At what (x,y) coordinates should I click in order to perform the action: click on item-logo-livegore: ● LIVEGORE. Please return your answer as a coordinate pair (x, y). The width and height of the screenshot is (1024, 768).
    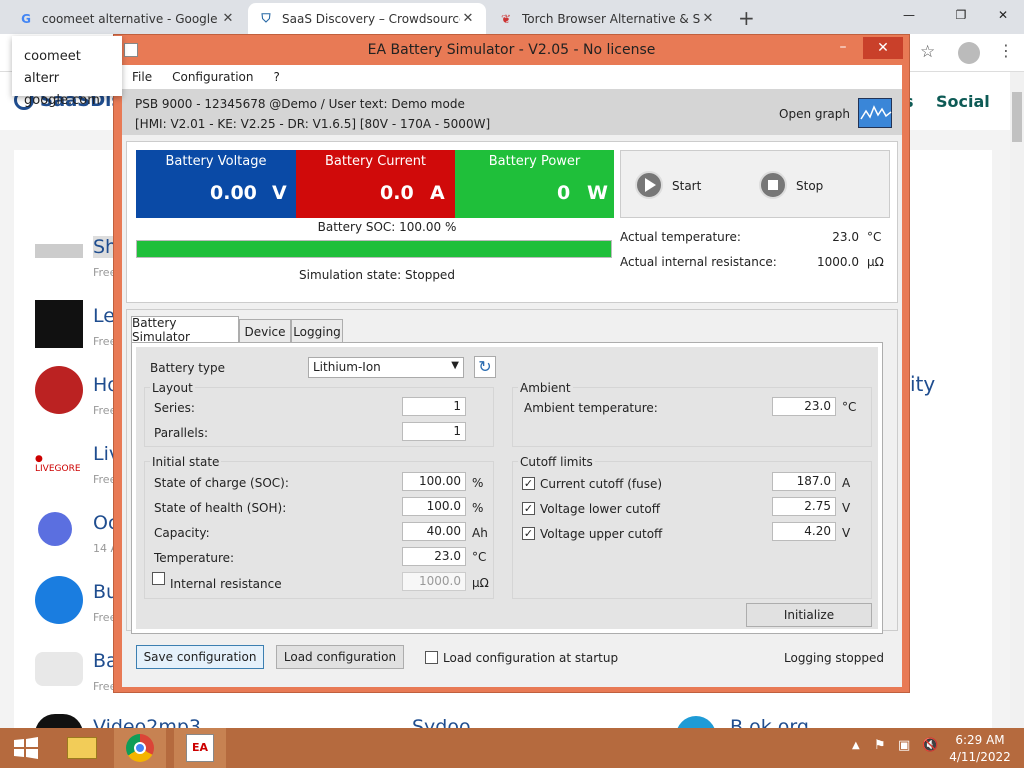
    Looking at the image, I should click on (58, 464).